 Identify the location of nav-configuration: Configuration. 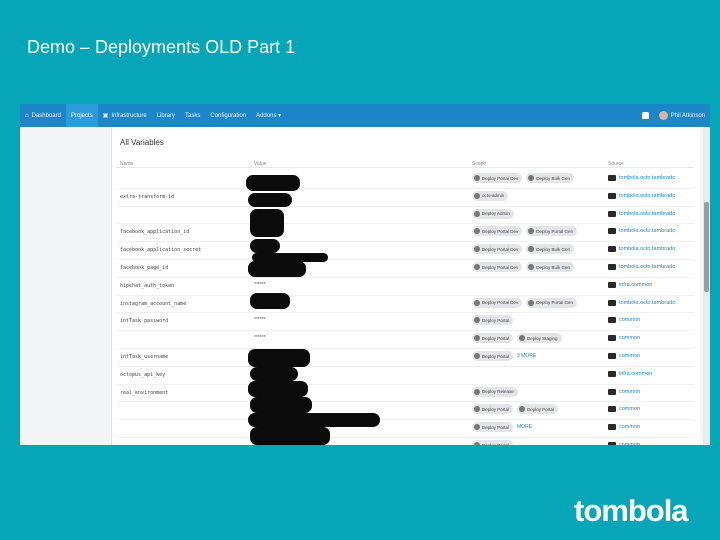
(228, 115).